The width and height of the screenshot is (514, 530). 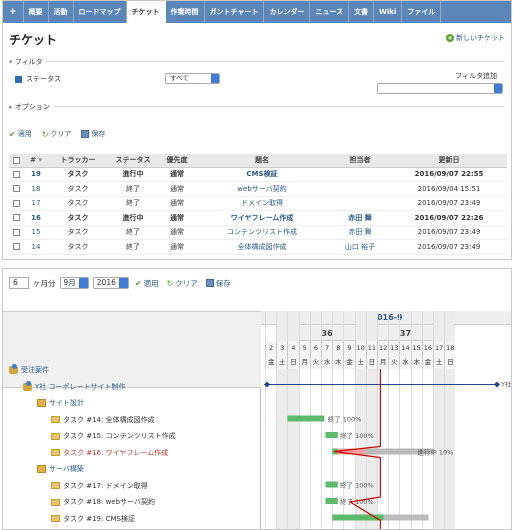 I want to click on table-row: 16 タスク 進行中 通常 ワイヤフレーム作成 赤田 舞 2016/09/07 22:26, so click(x=258, y=218).